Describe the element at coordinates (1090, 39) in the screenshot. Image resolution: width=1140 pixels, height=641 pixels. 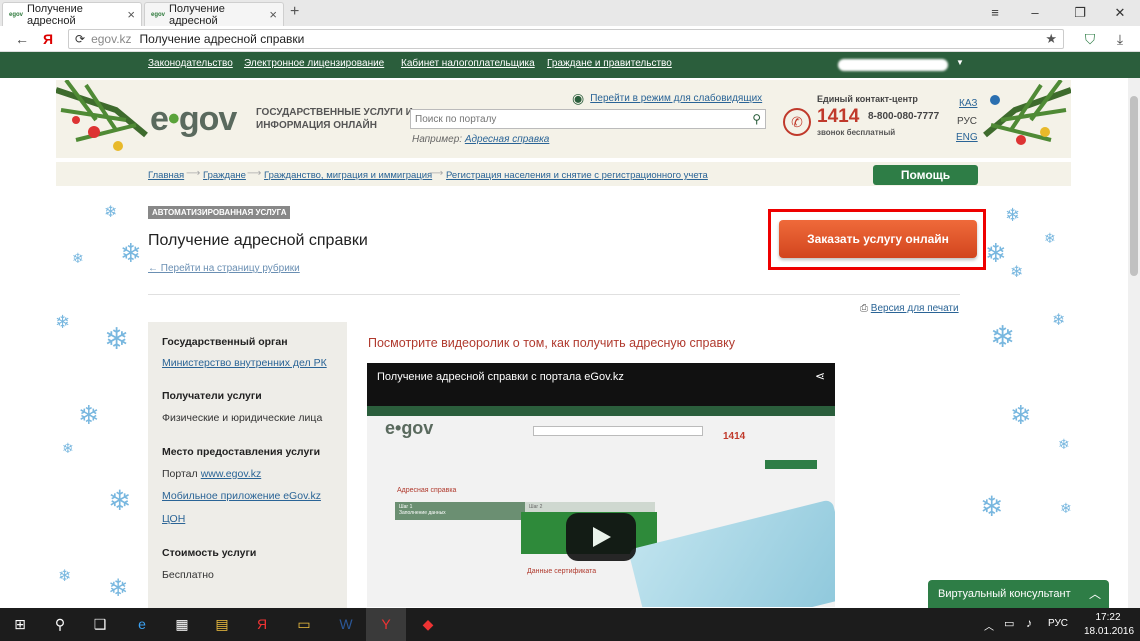
I see `protect-shield-icon: ⛉` at that location.